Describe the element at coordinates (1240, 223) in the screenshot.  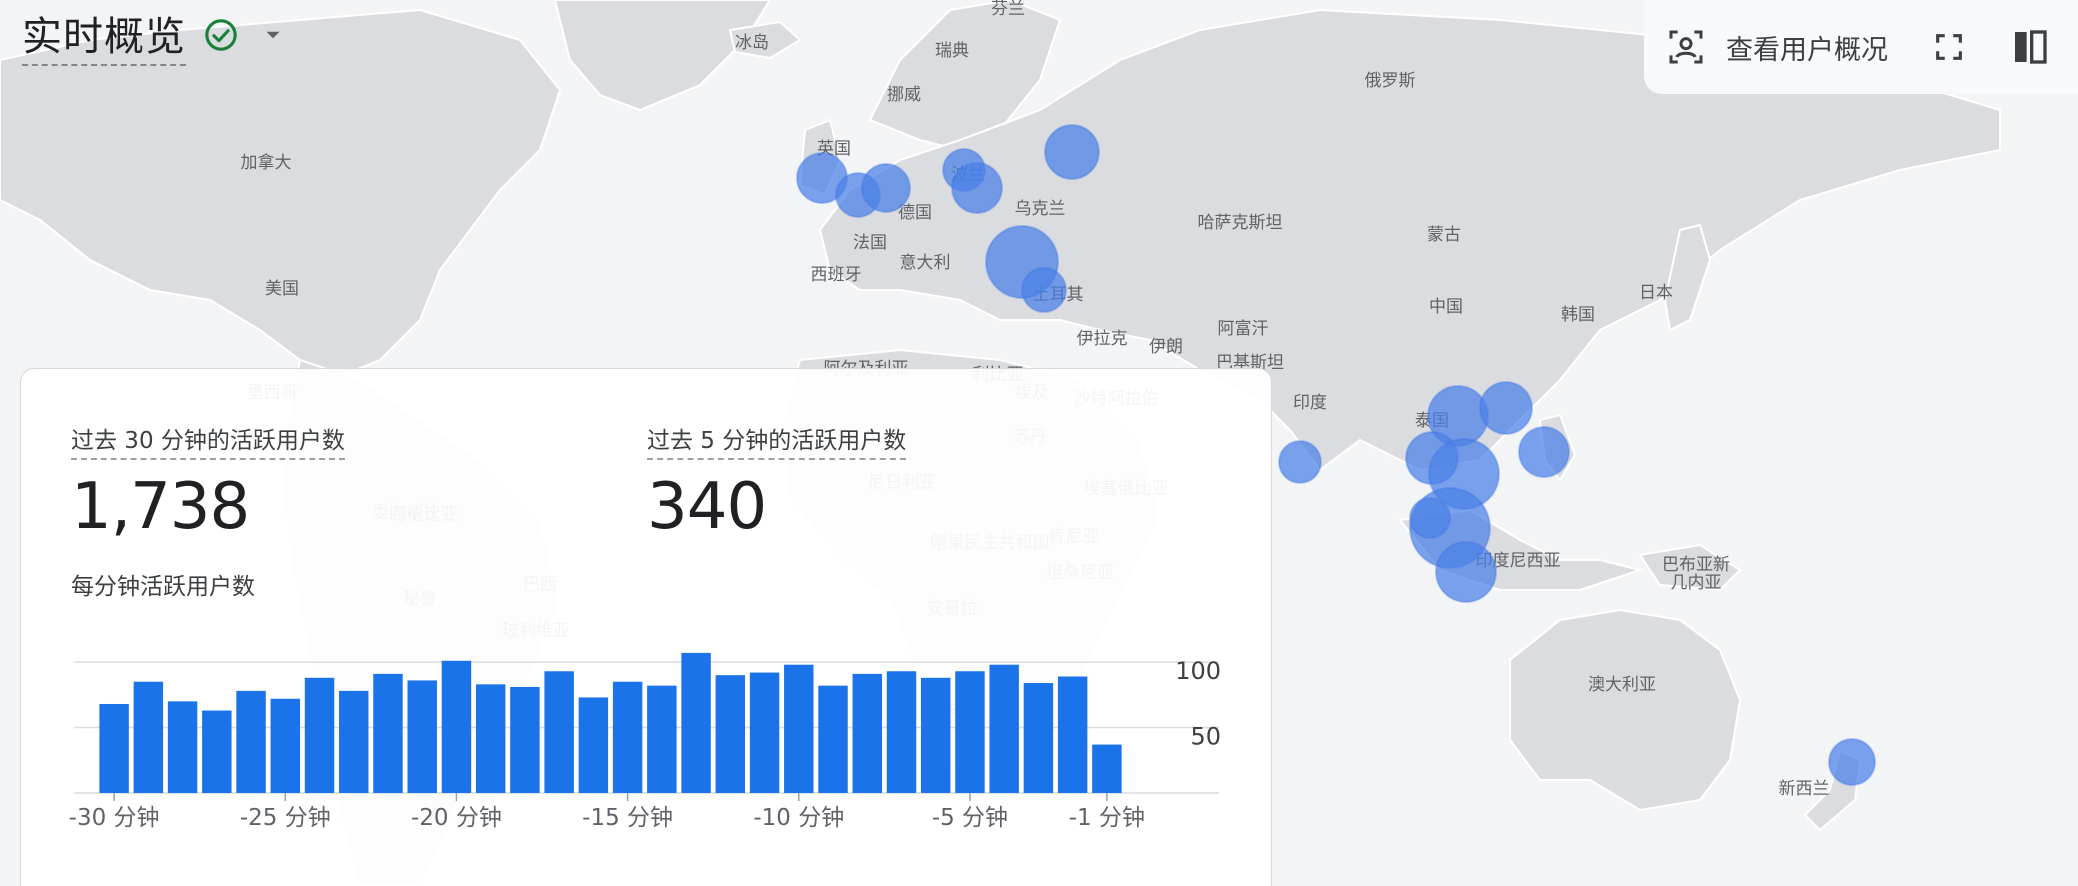
I see `map-country-label: 哈萨克斯坦` at that location.